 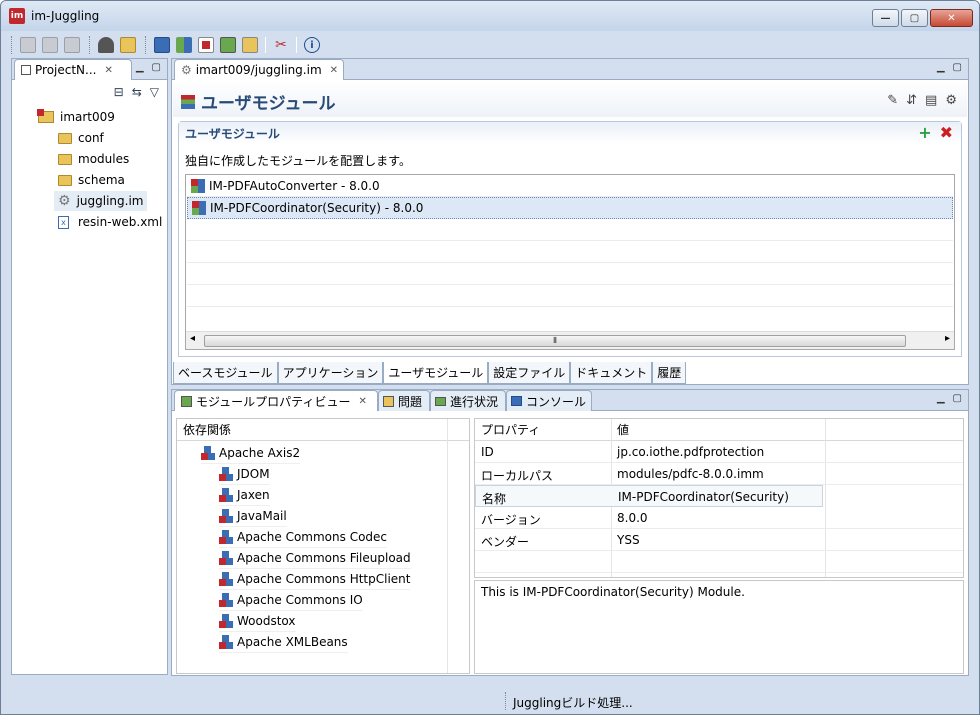 What do you see at coordinates (719, 540) in the screenshot?
I see `property-row: ベンダー YSS` at bounding box center [719, 540].